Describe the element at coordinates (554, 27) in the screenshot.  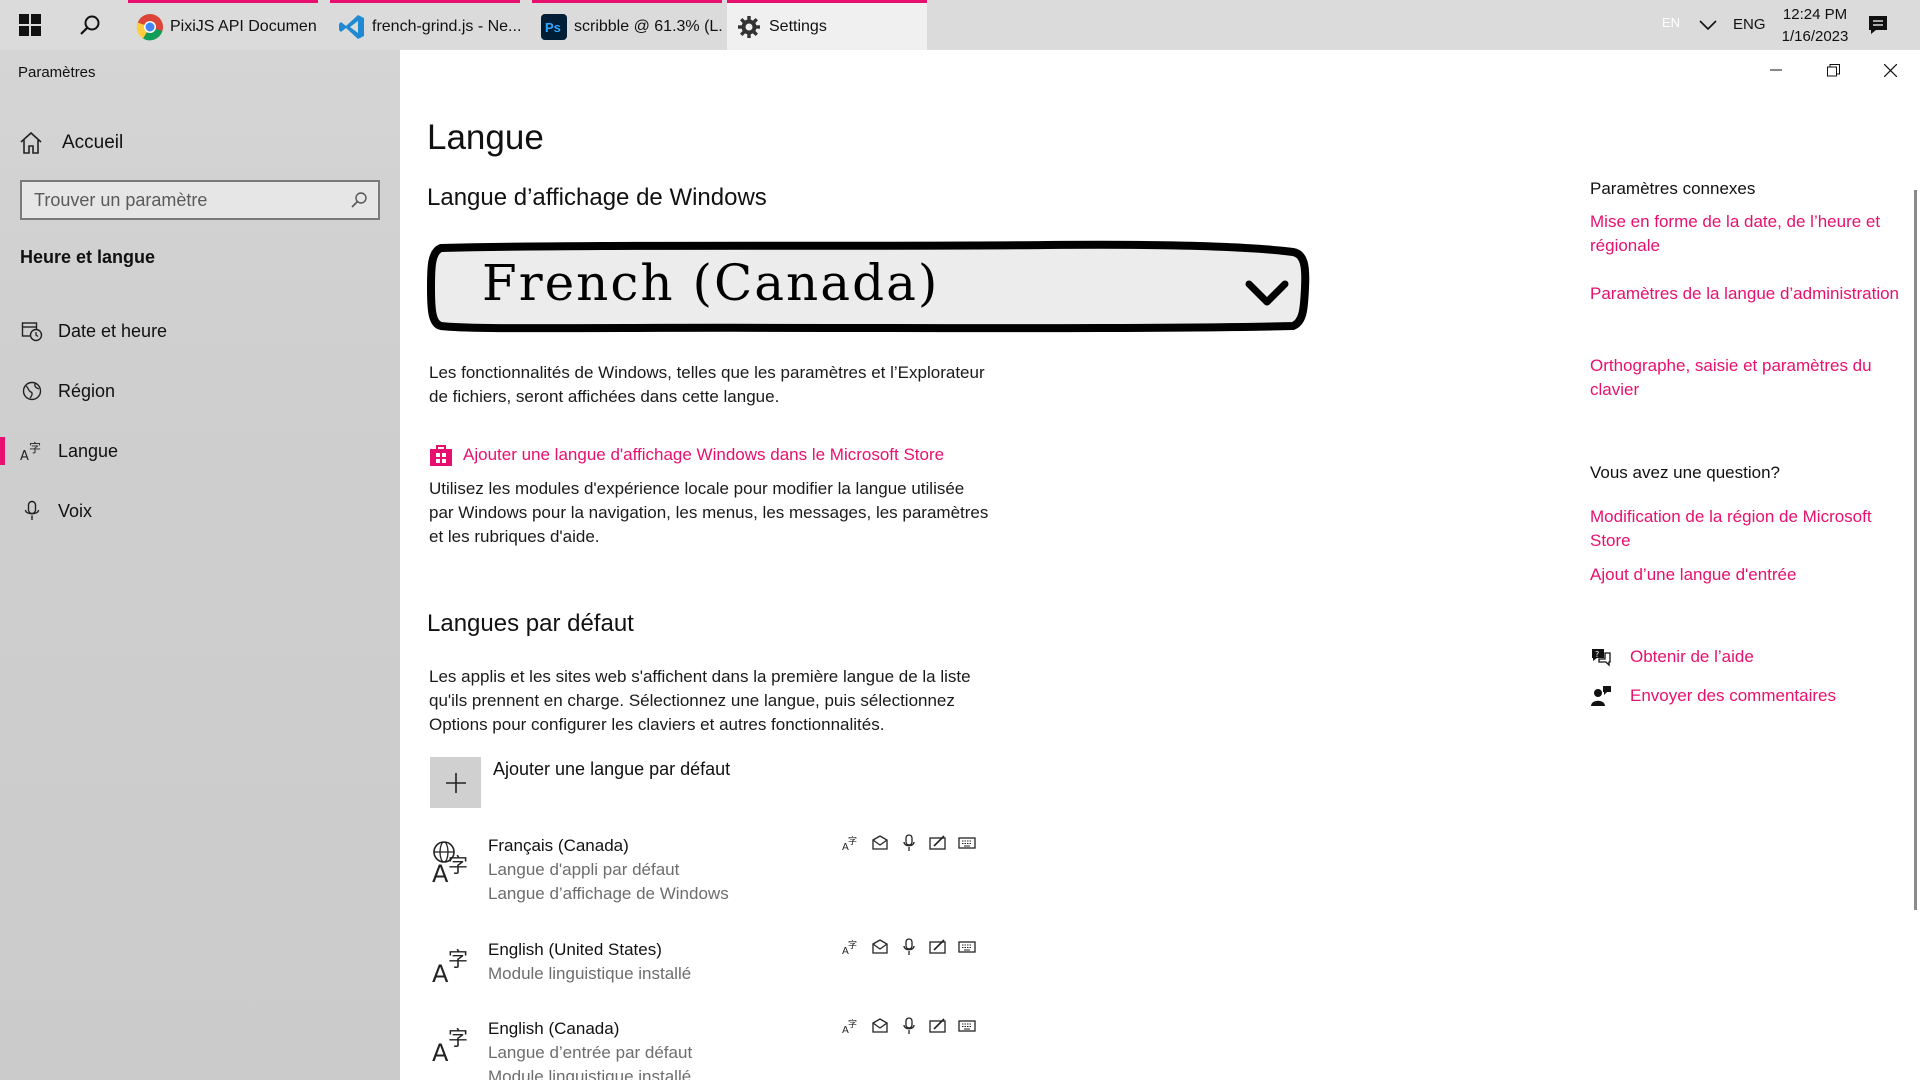
I see `photoshop-icon: Ps` at that location.